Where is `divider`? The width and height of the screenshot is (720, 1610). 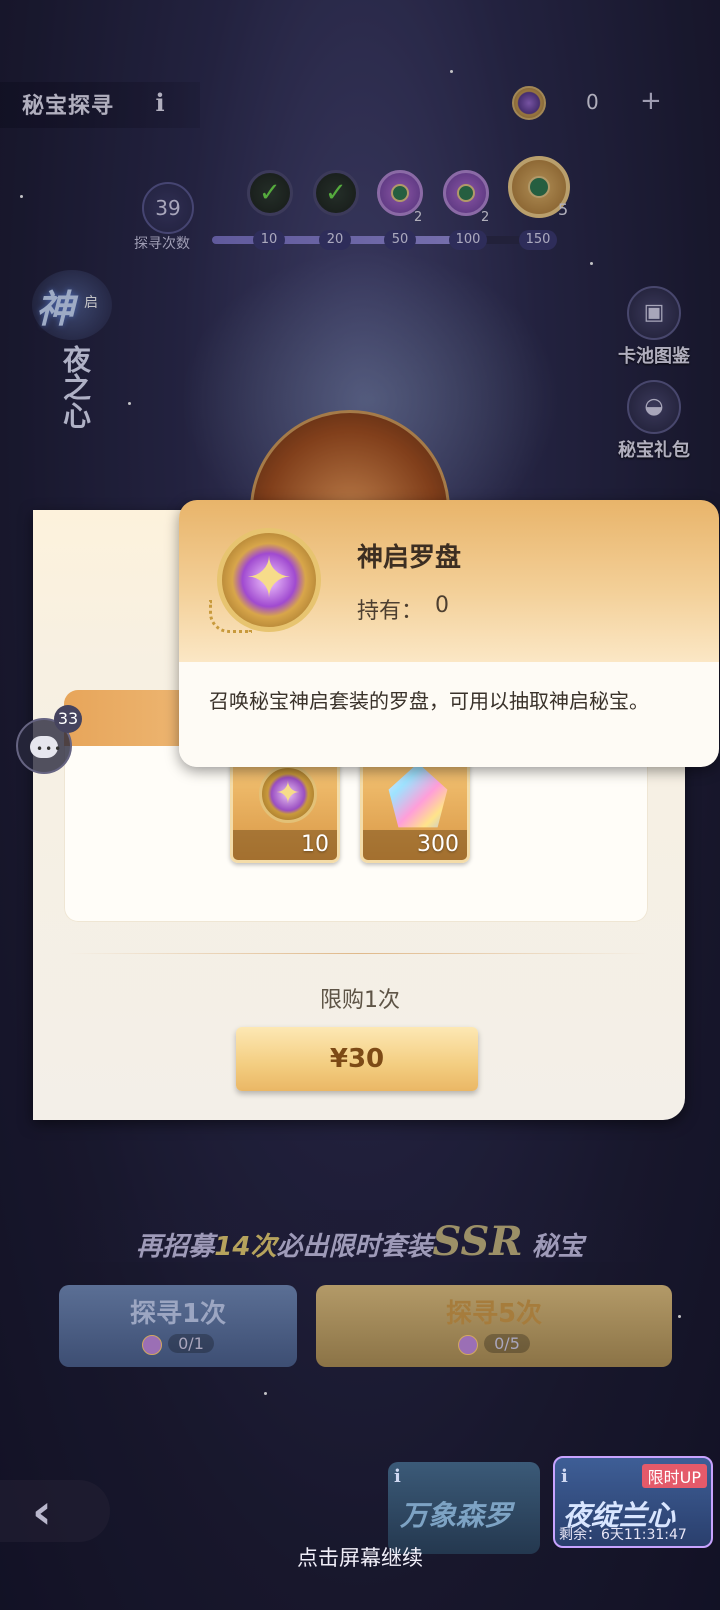
divider is located at coordinates (358, 953).